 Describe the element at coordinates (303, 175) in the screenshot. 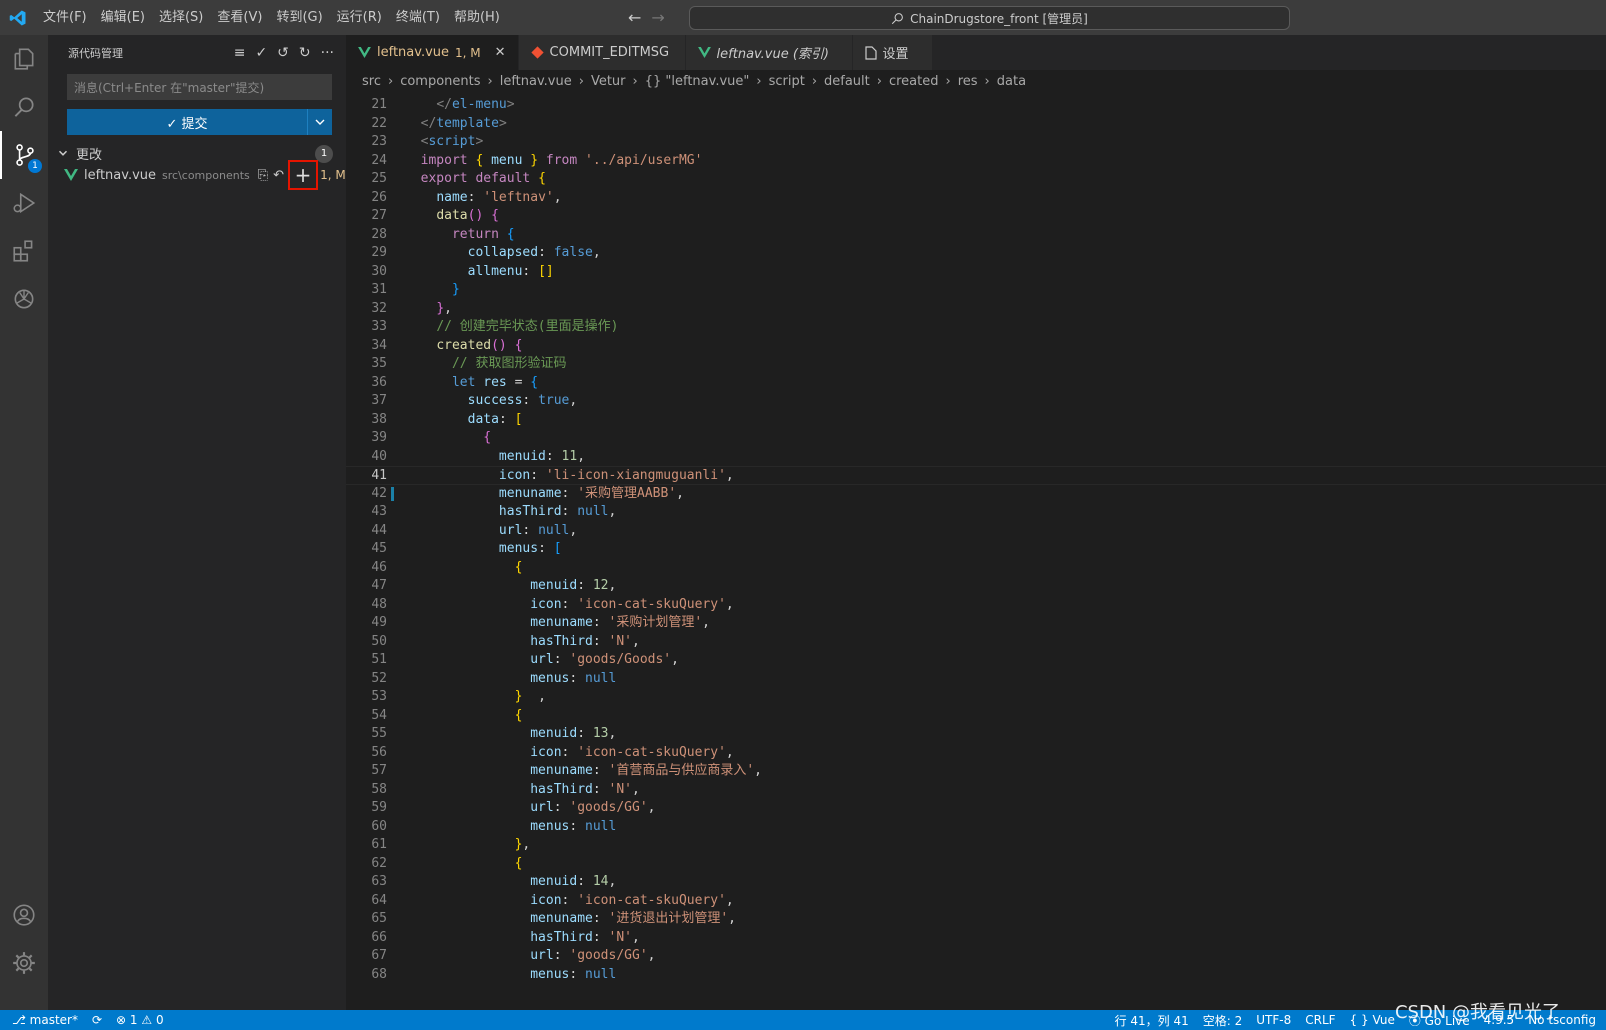

I see `stage-changes-plus-icon: +` at that location.